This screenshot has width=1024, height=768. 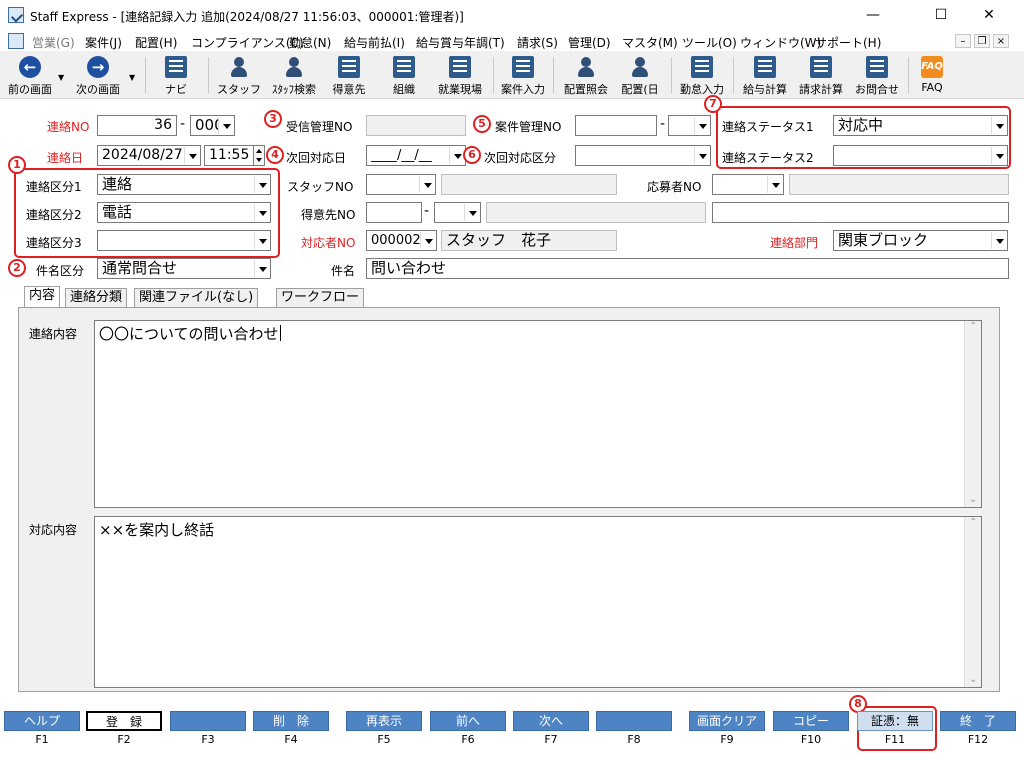 What do you see at coordinates (920, 155) in the screenshot?
I see `status2-select` at bounding box center [920, 155].